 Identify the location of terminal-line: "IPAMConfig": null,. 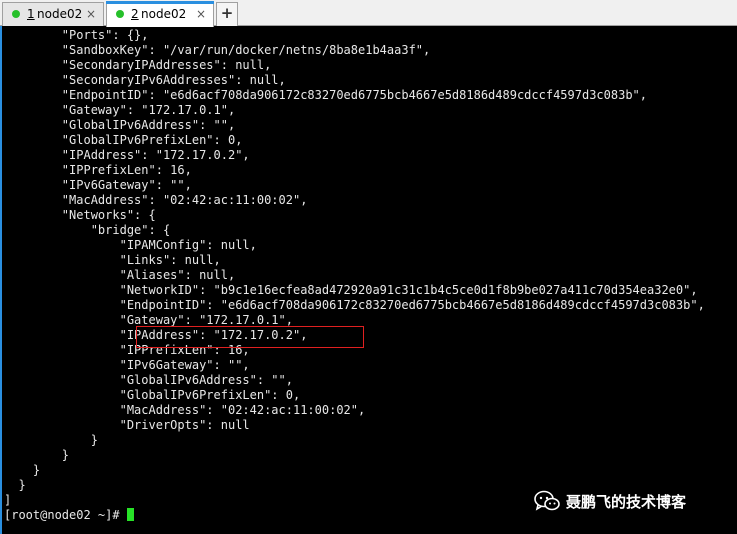
(130, 245).